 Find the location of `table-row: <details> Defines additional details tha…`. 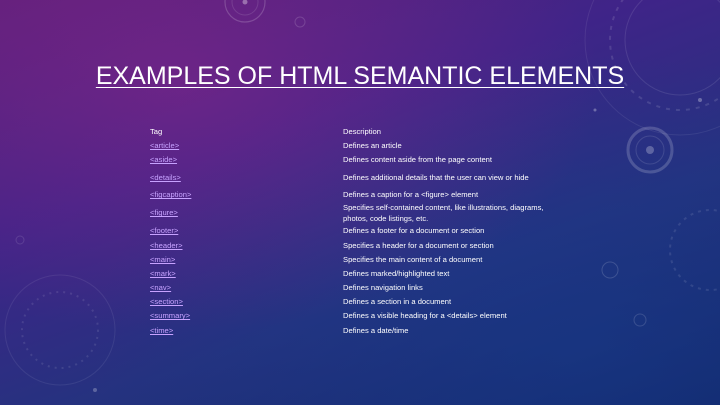

table-row: <details> Defines additional details tha… is located at coordinates (360, 177).